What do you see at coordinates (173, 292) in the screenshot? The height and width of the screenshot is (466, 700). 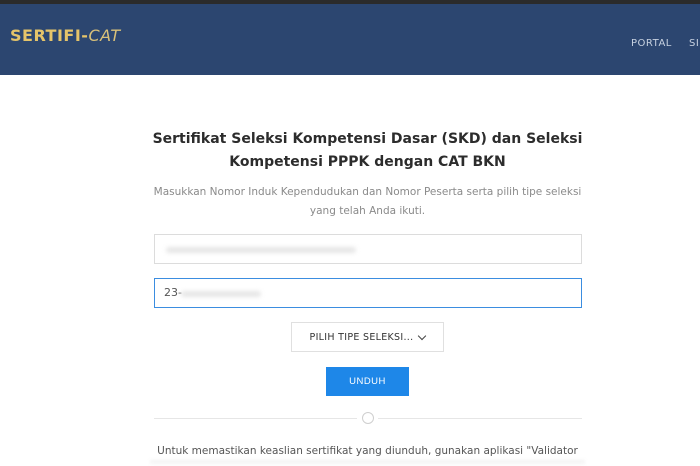 I see `nomor-peserta-value: 23-` at bounding box center [173, 292].